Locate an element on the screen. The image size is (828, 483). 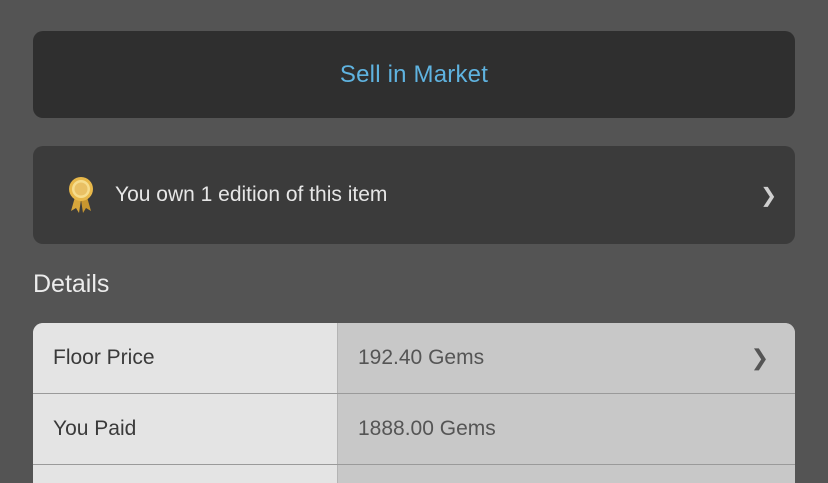
floor-price-row: Floor Price 192.40 Gems ❯ is located at coordinates (414, 358).